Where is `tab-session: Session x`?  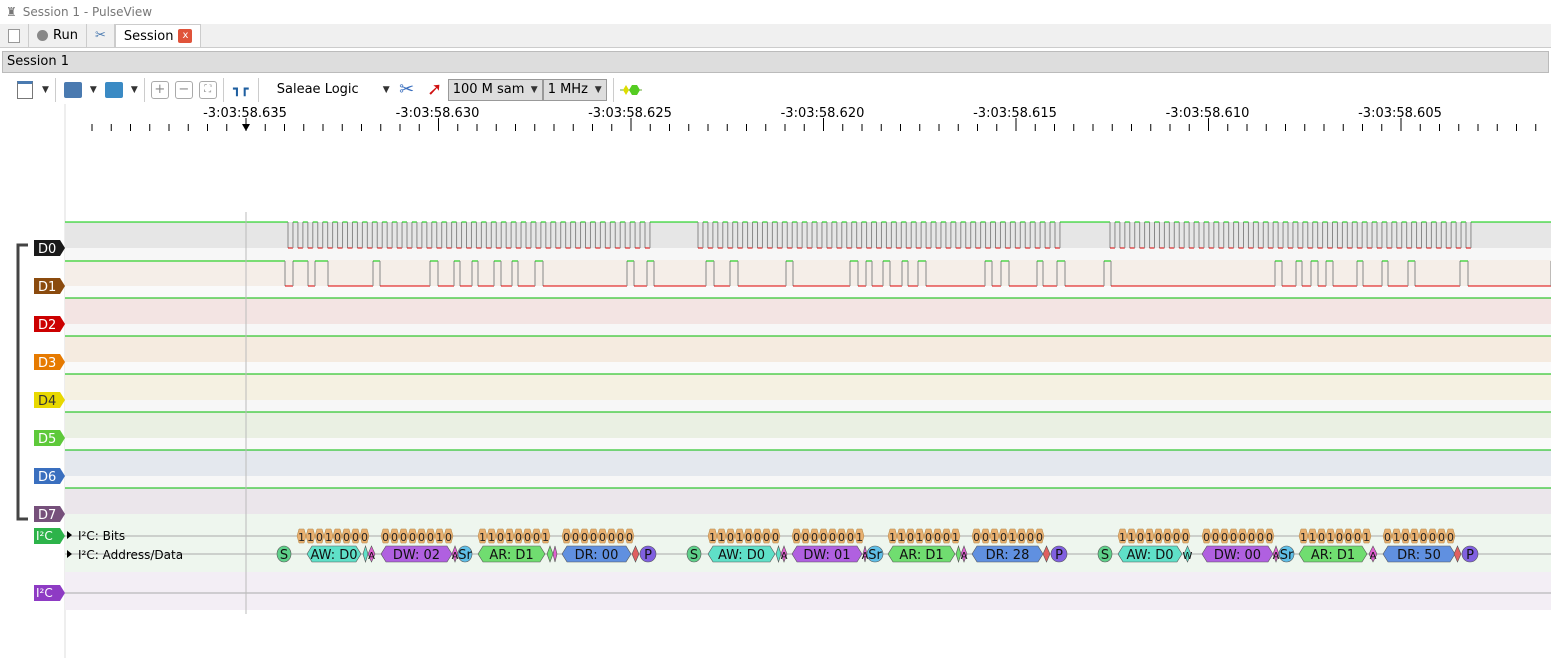 tab-session: Session x is located at coordinates (158, 35).